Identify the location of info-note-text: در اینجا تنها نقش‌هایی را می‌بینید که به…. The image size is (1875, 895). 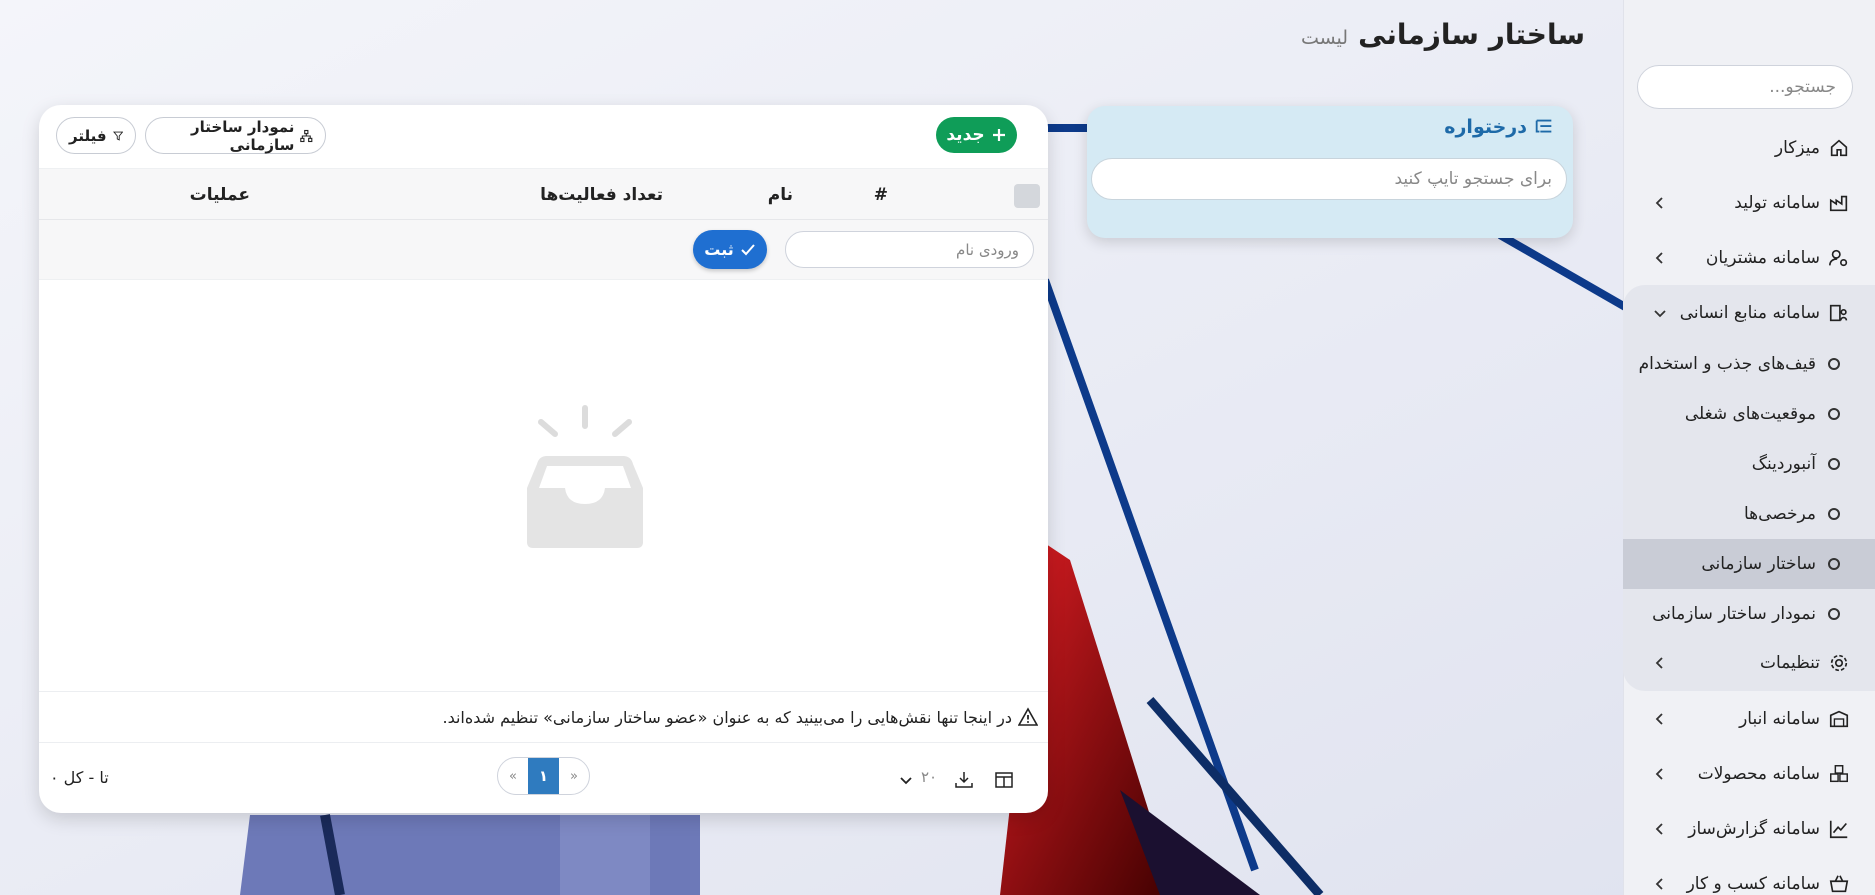
(727, 717).